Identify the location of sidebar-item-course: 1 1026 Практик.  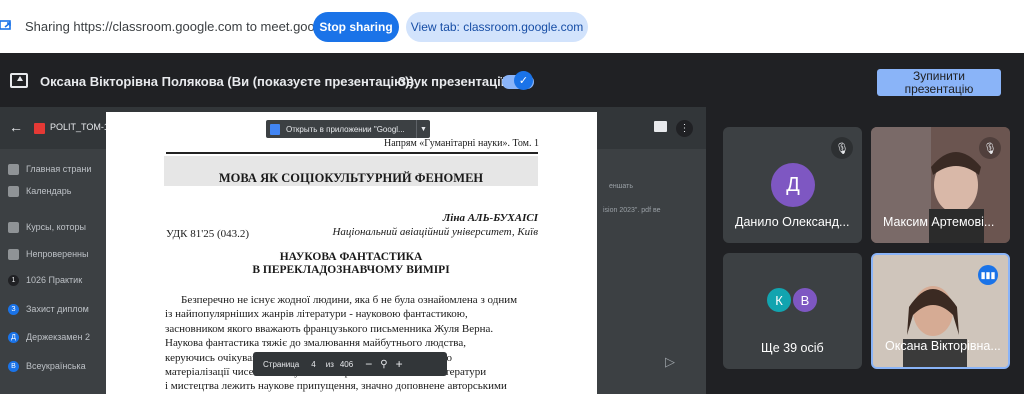
(45, 280).